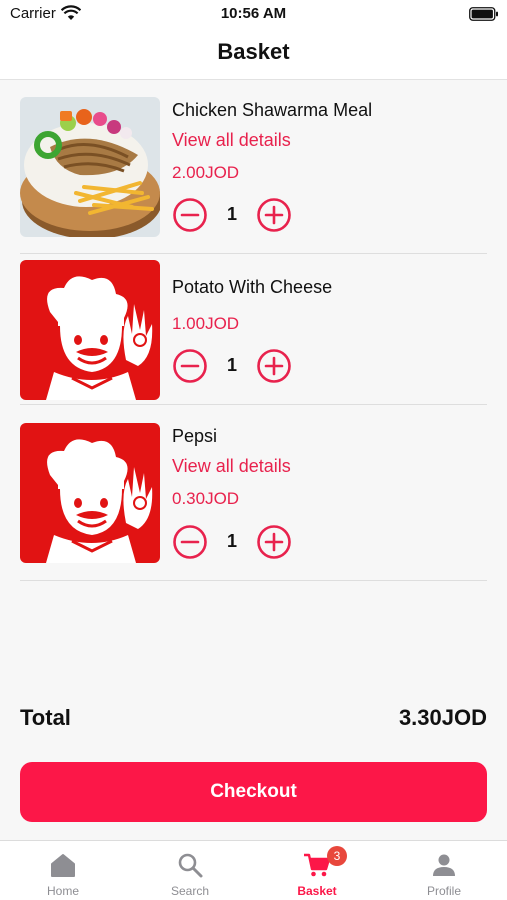  I want to click on home-icon, so click(63, 865).